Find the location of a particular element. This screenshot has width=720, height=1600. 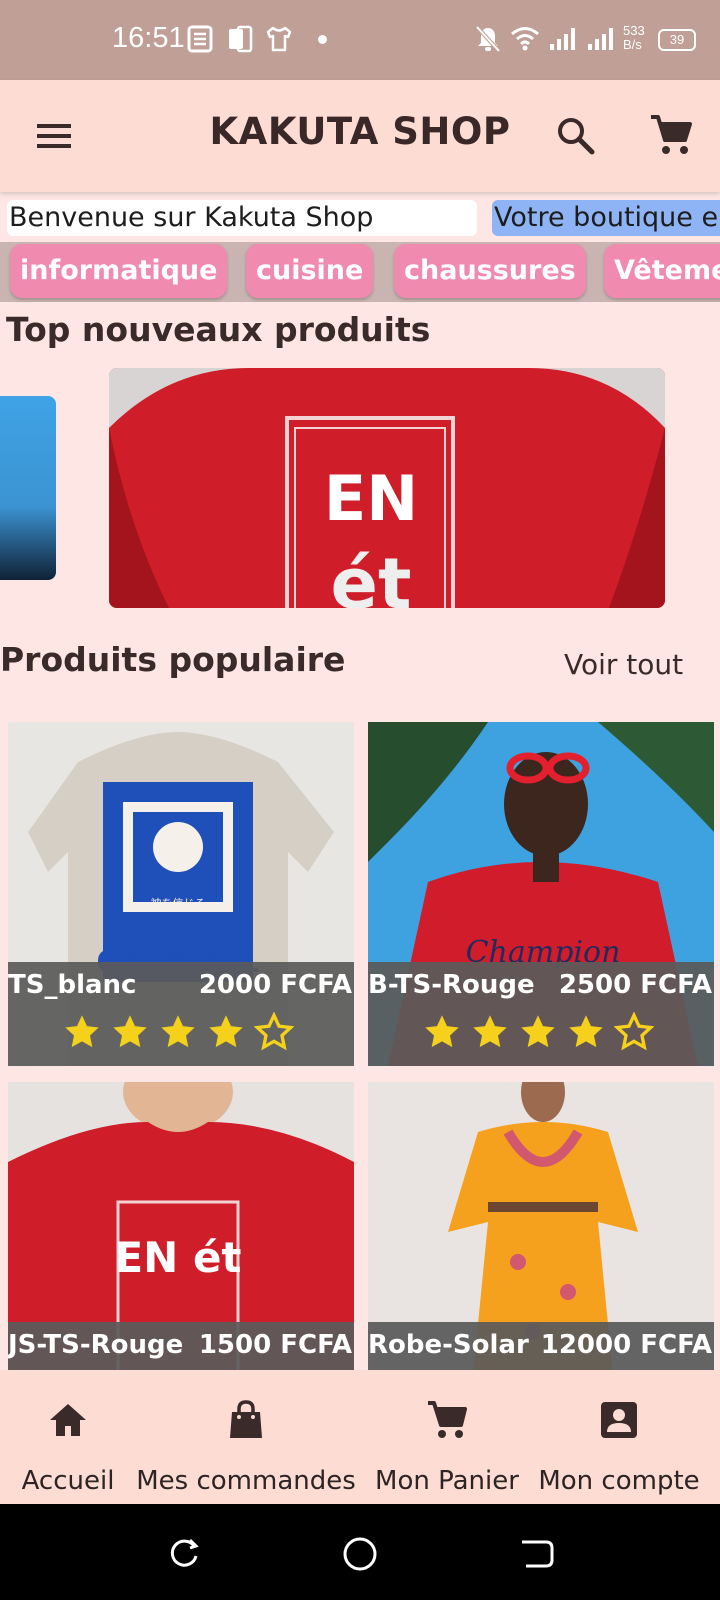

battery-icon: 39 is located at coordinates (677, 40).